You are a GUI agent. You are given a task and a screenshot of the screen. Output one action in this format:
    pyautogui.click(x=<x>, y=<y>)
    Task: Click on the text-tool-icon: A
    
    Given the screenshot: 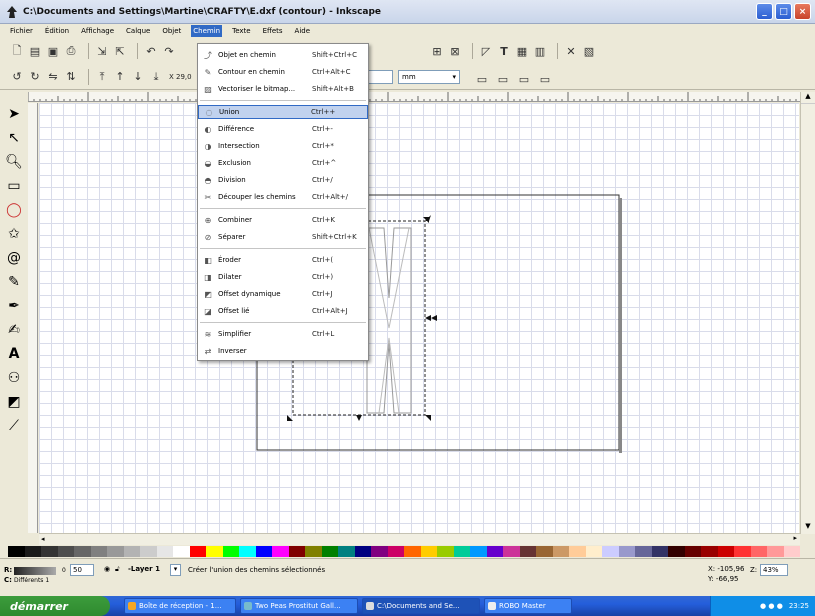 What is the action you would take?
    pyautogui.click(x=14, y=354)
    